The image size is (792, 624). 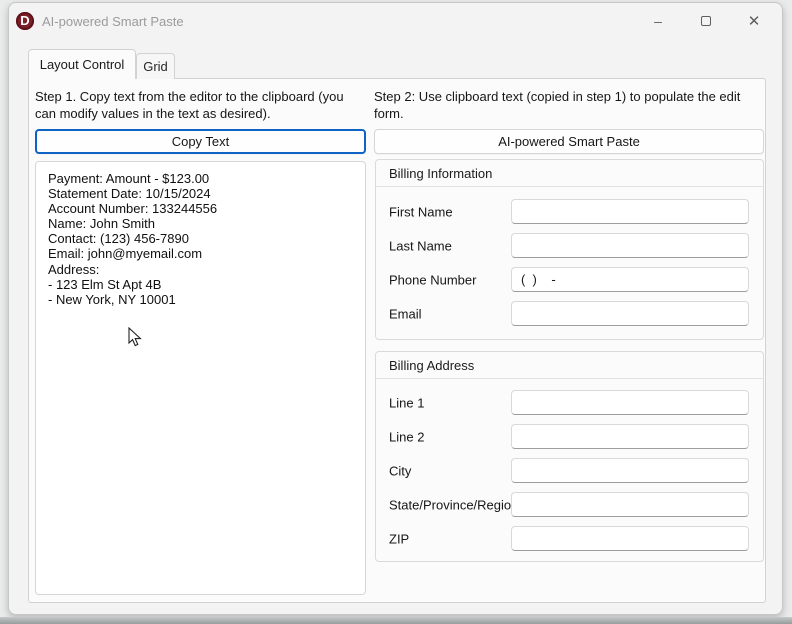 What do you see at coordinates (405, 314) in the screenshot?
I see `field-label: Email` at bounding box center [405, 314].